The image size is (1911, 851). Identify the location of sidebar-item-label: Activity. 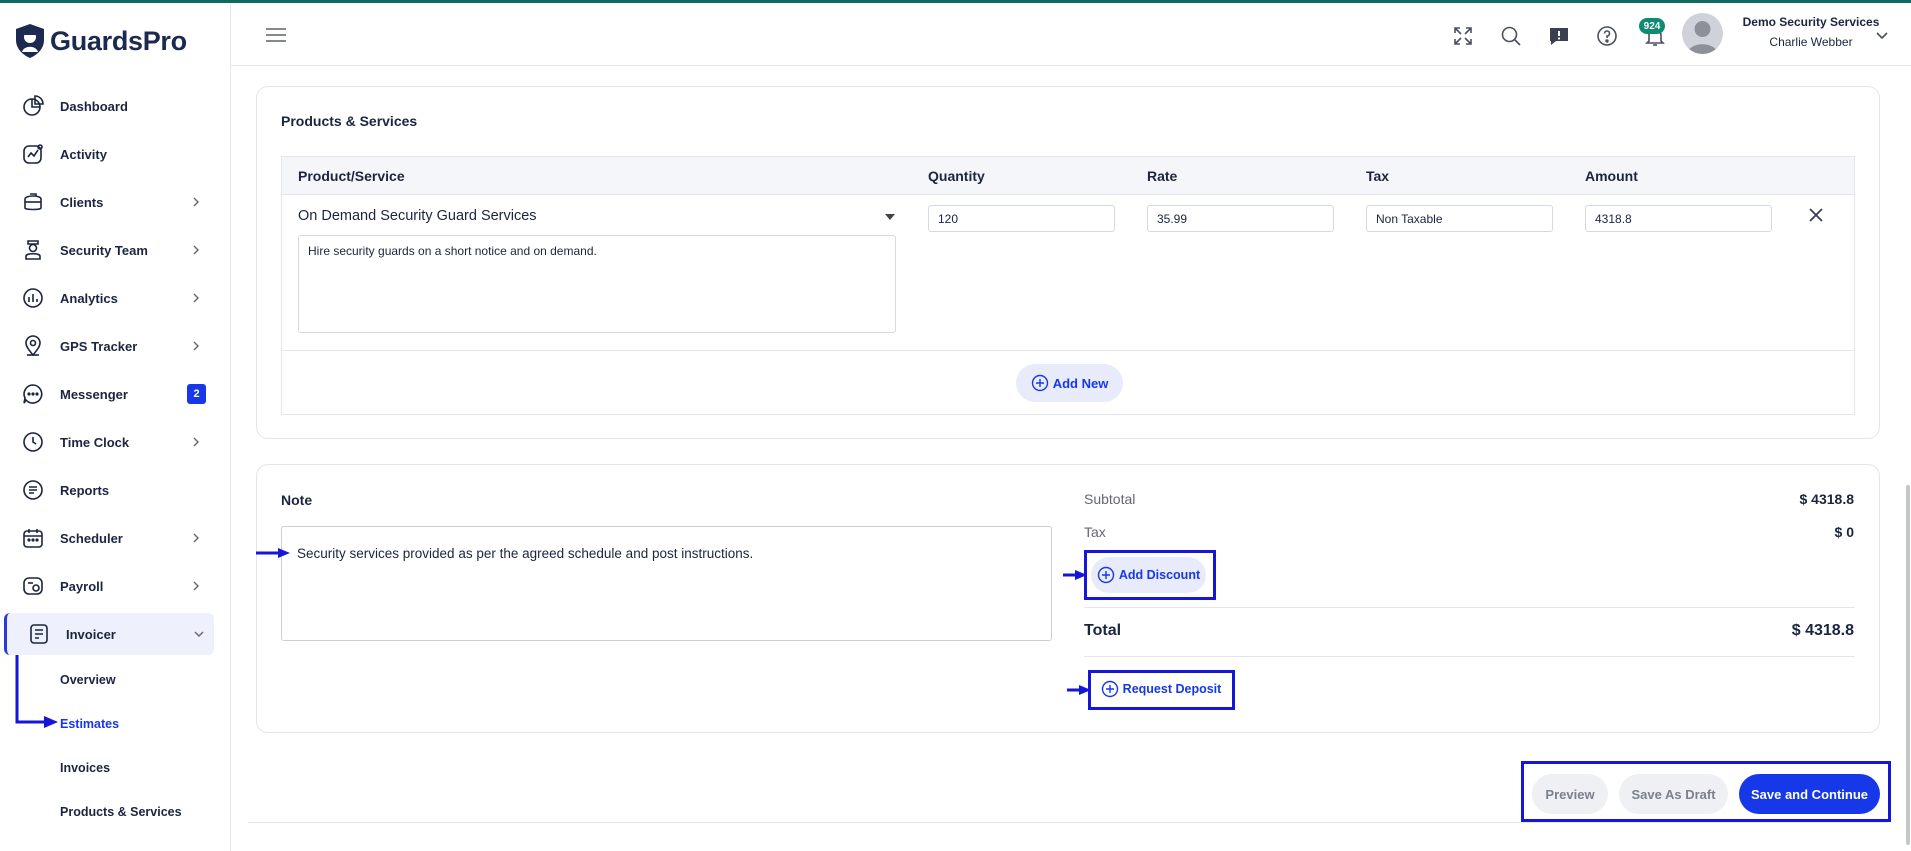
(83, 154).